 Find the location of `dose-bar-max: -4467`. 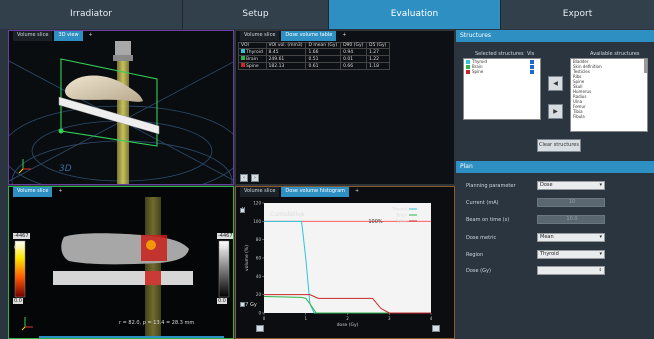

dose-bar-max: -4467 is located at coordinates (21, 236).